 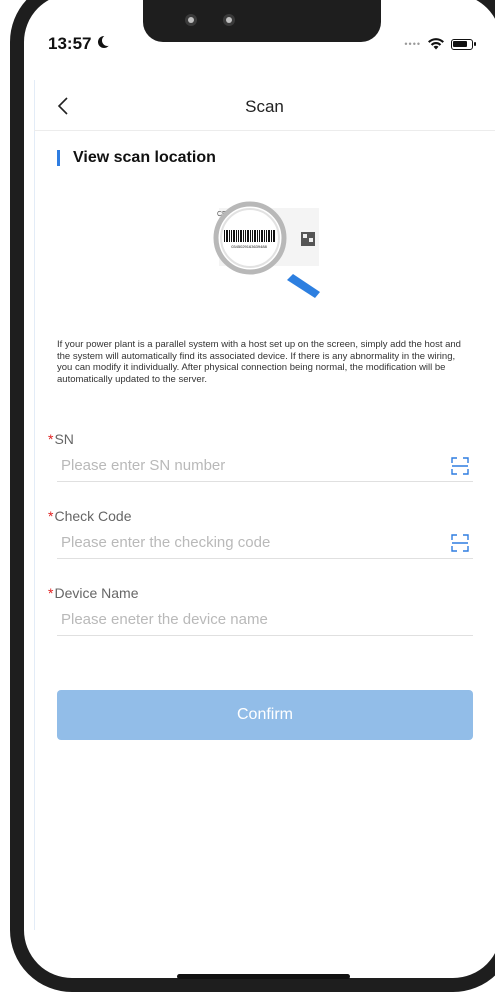 I want to click on status-icons: ••••, so click(x=440, y=44).